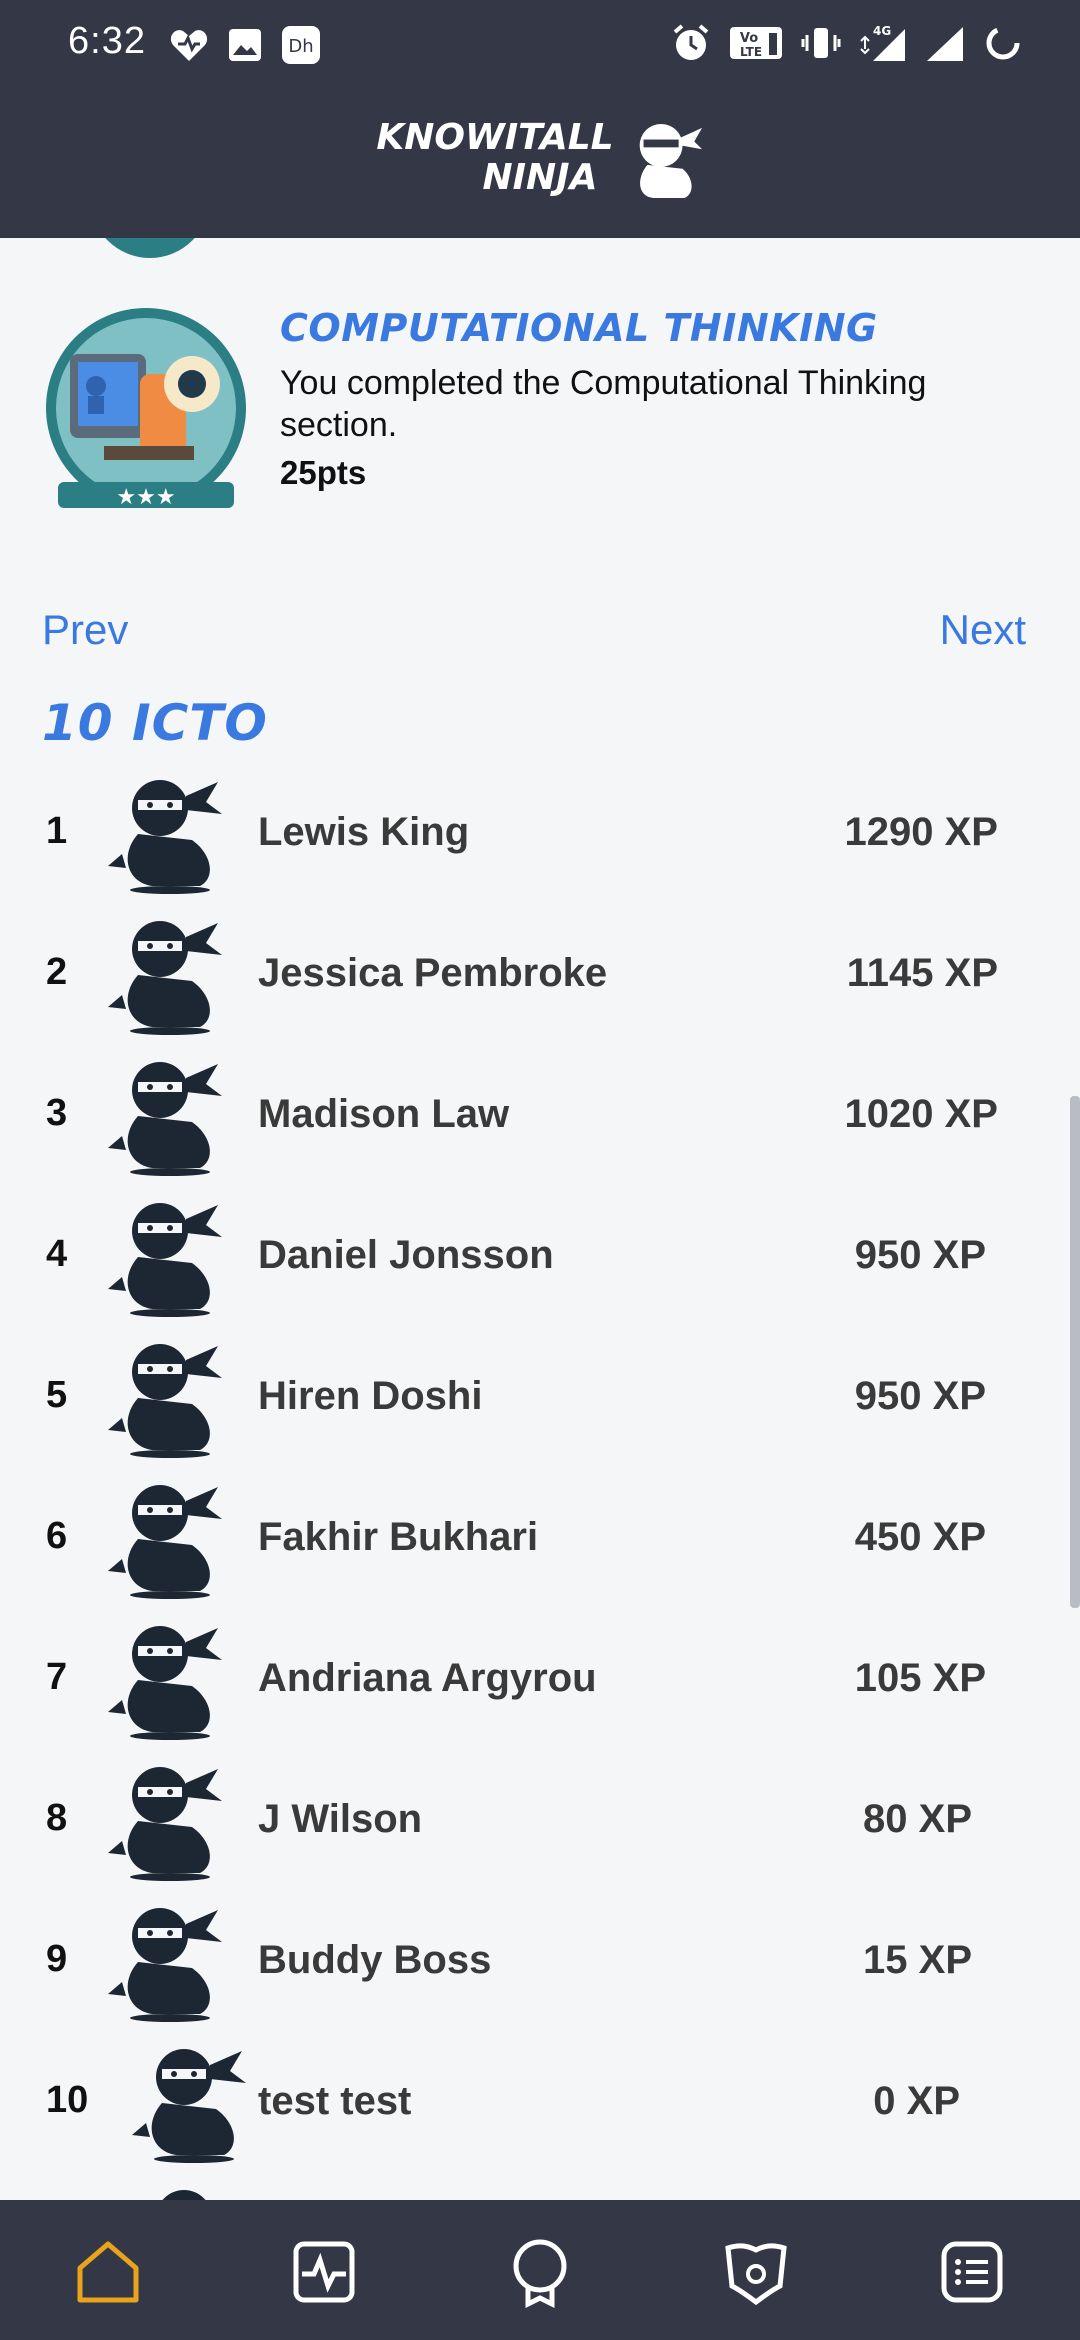  What do you see at coordinates (57, 1677) in the screenshot?
I see `rank: 7` at bounding box center [57, 1677].